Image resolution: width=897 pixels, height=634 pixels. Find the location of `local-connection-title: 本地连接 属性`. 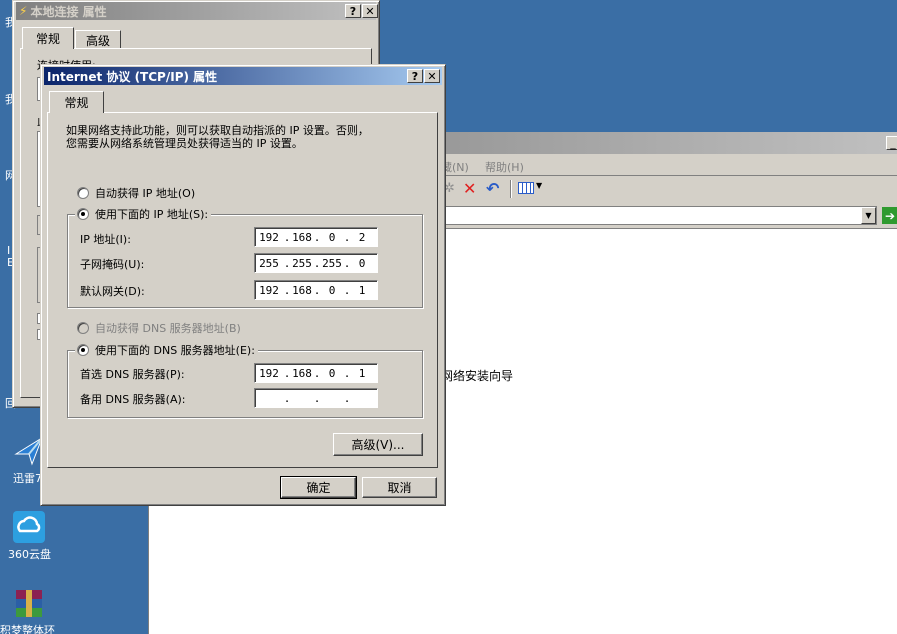

local-connection-title: 本地连接 属性 is located at coordinates (68, 11).